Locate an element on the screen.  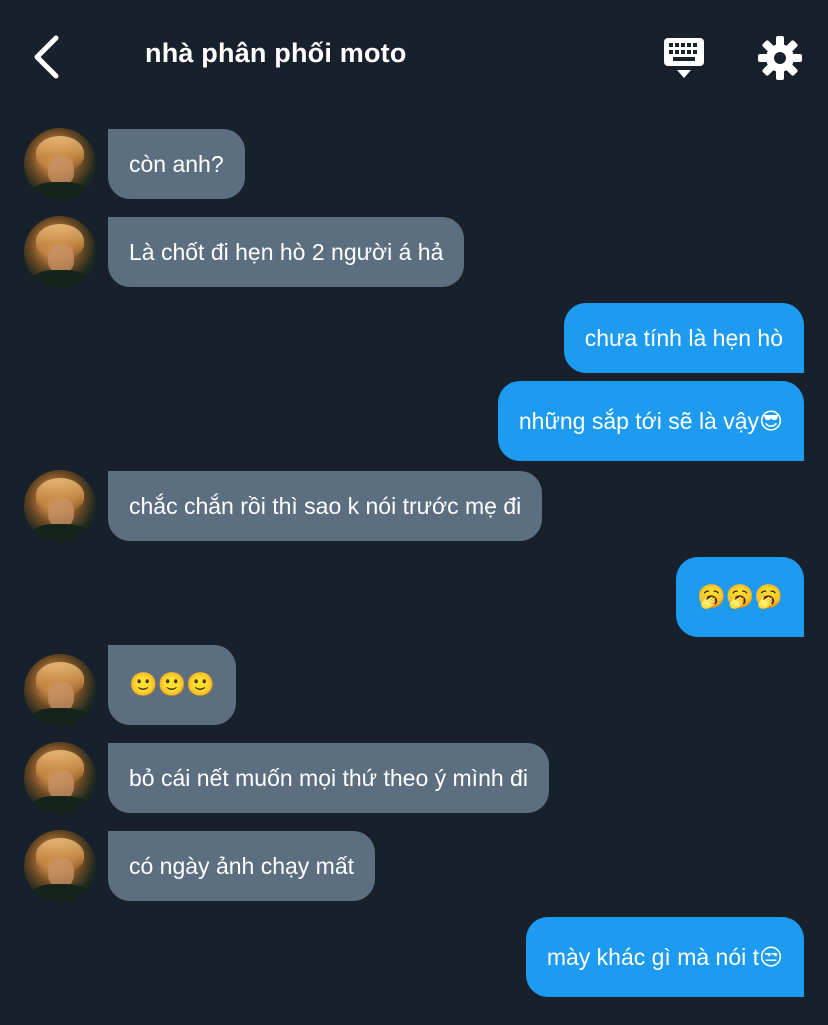
message-row: Là chốt đi hẹn hò 2 người á hả is located at coordinates (414, 252).